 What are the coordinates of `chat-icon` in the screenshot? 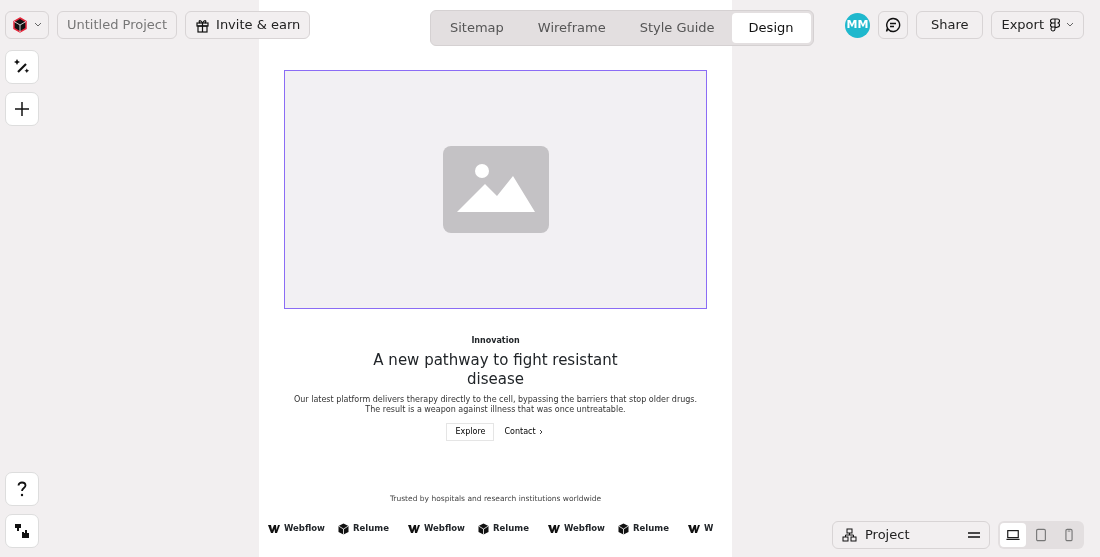 It's located at (892, 25).